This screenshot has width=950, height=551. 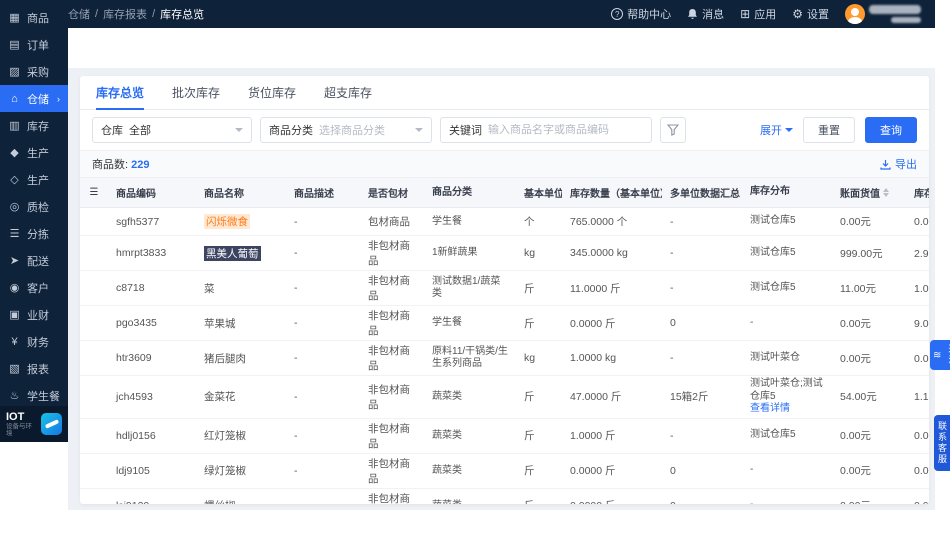 I want to click on column-header: 商品名称, so click(x=241, y=192).